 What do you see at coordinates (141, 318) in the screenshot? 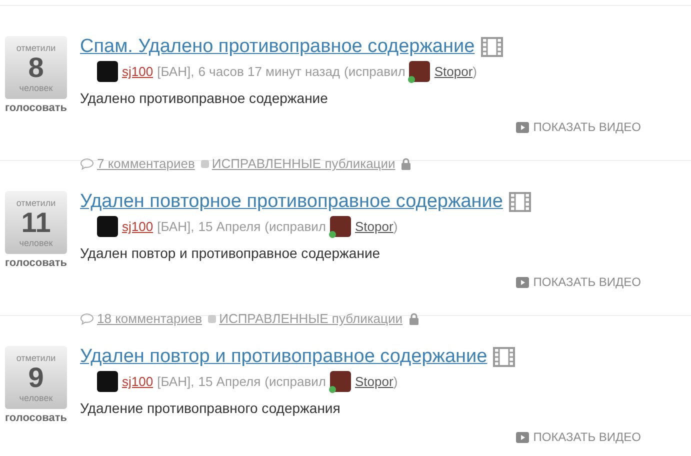
I see `comments-link: 18 комментариев` at bounding box center [141, 318].